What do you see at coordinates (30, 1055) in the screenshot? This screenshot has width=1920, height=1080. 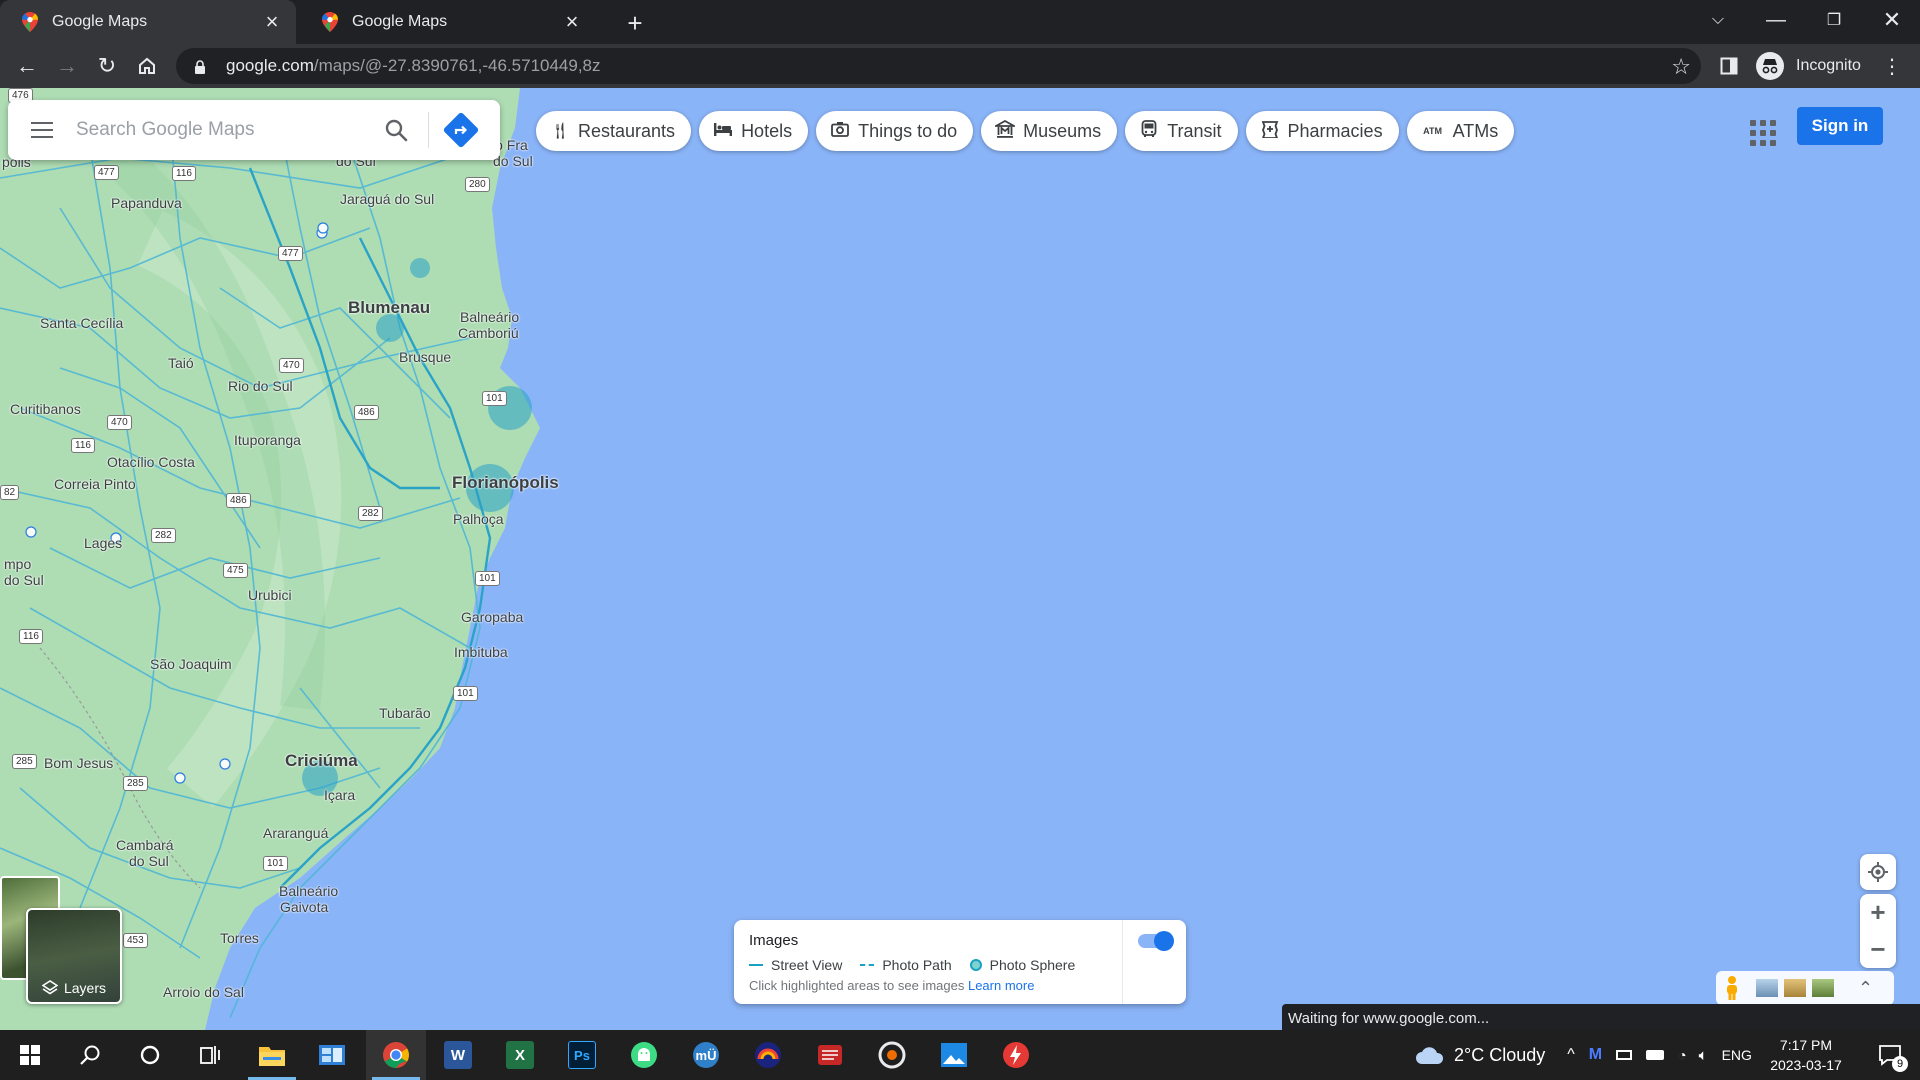 I see `start-button` at bounding box center [30, 1055].